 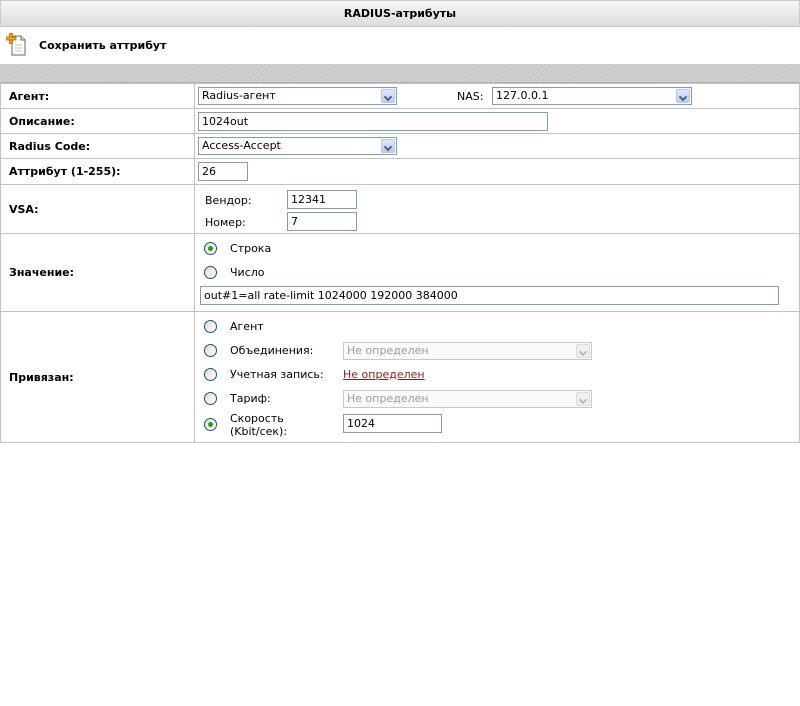 What do you see at coordinates (97, 96) in the screenshot?
I see `agent-label: Агент:` at bounding box center [97, 96].